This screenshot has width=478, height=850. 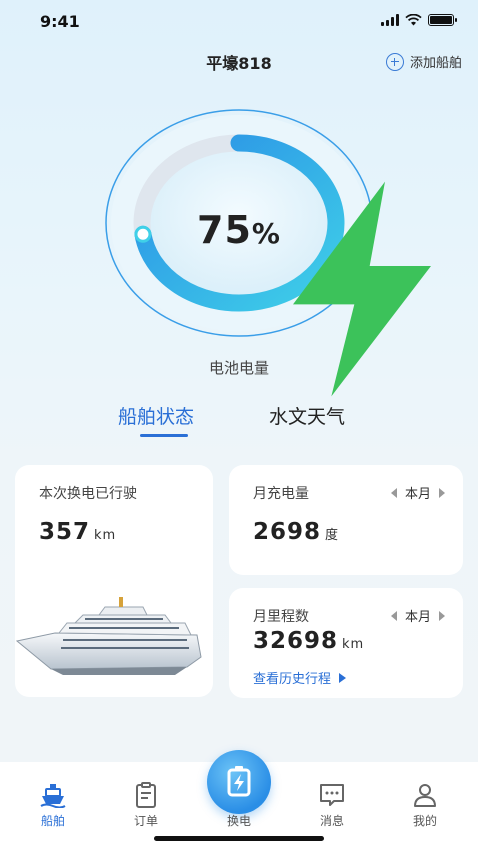 I want to click on ship-illustration, so click(x=108, y=636).